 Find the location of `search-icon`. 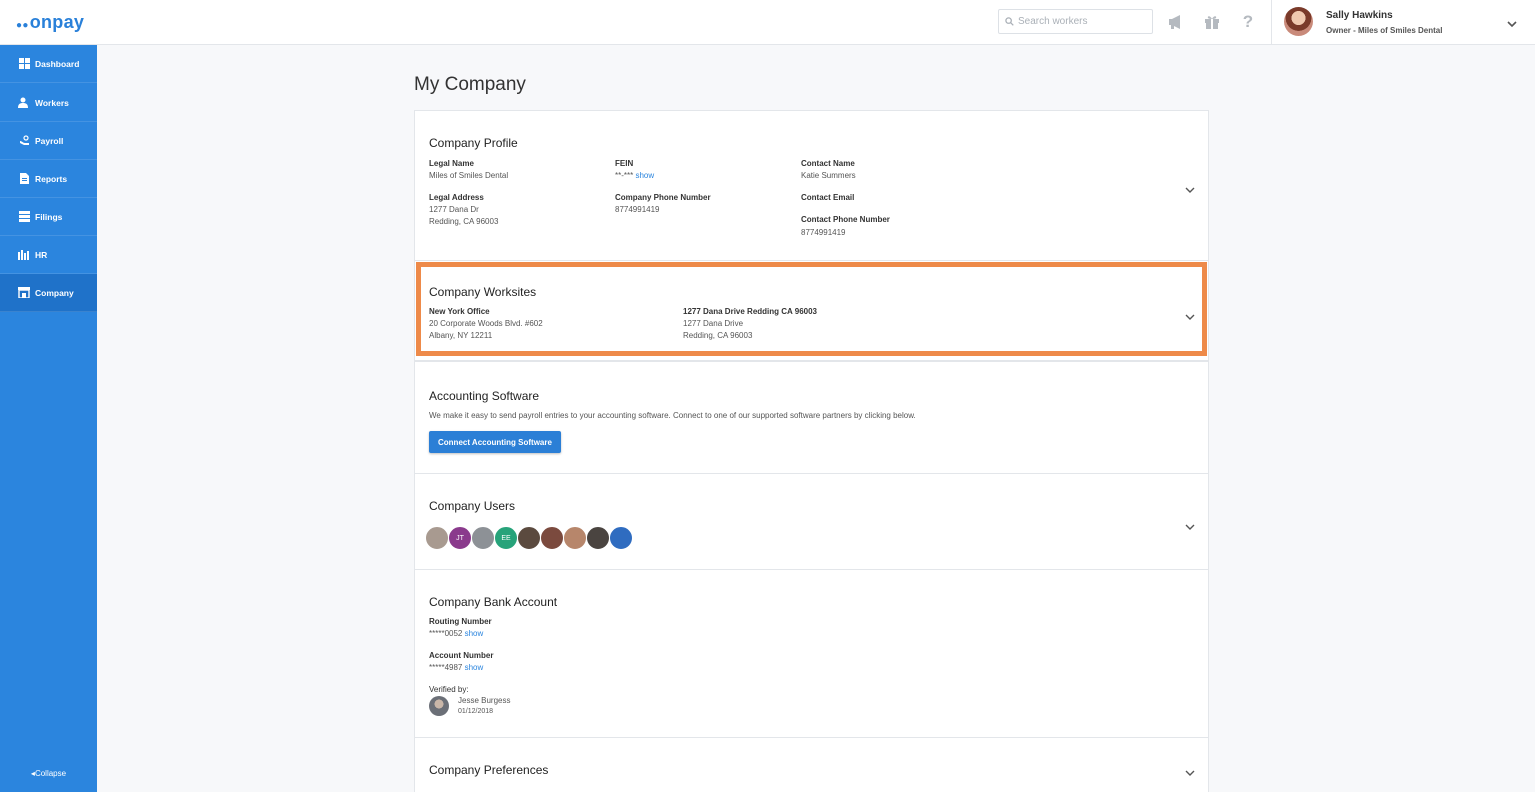

search-icon is located at coordinates (1009, 21).